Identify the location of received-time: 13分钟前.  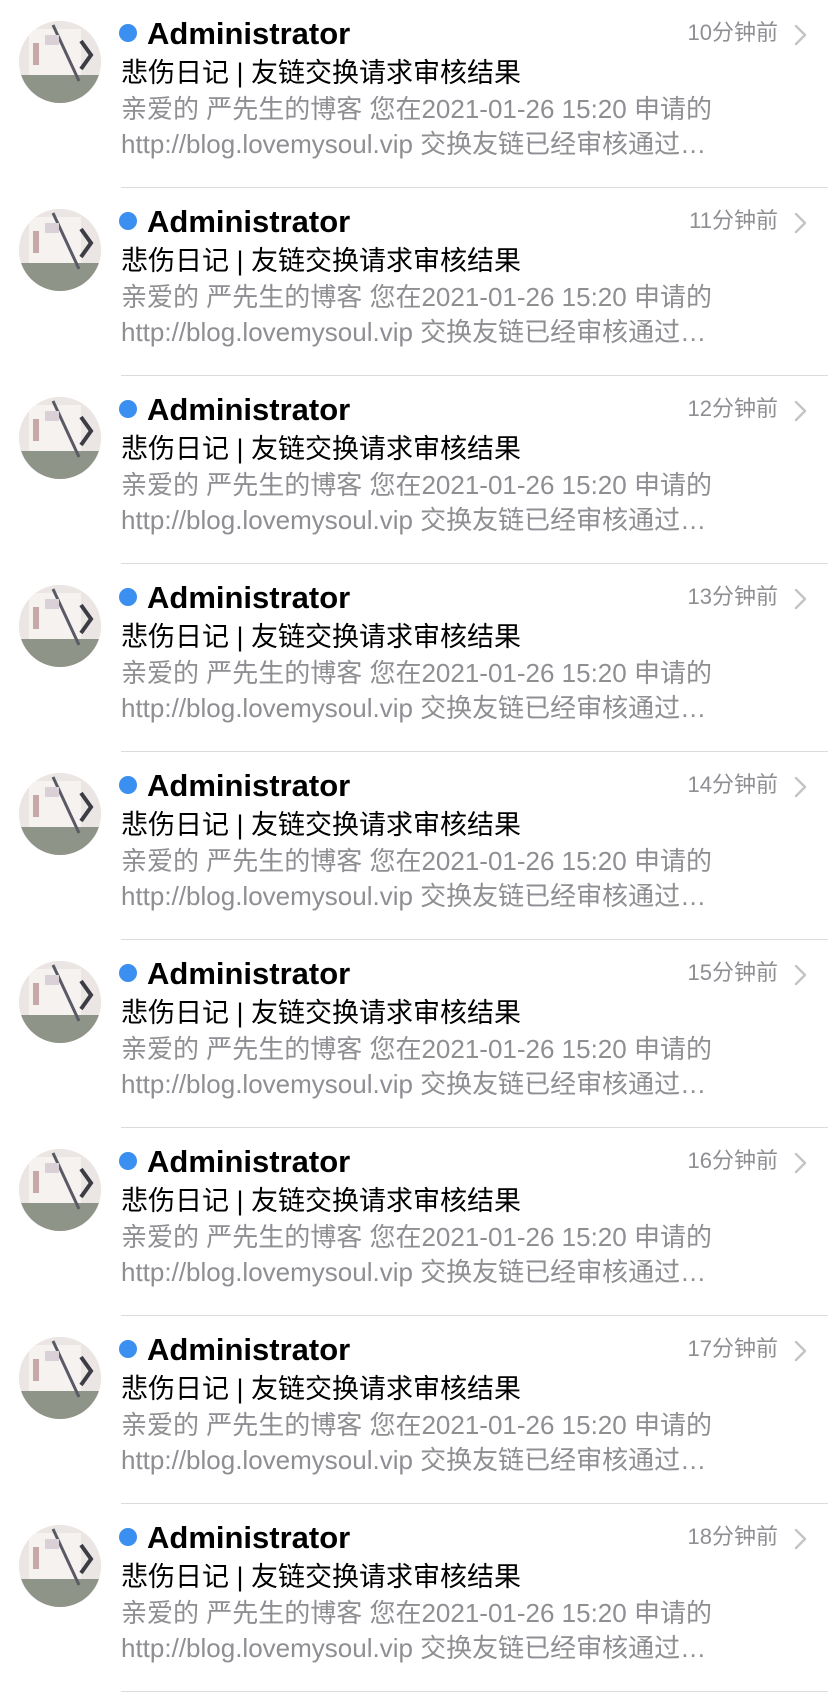
(732, 596).